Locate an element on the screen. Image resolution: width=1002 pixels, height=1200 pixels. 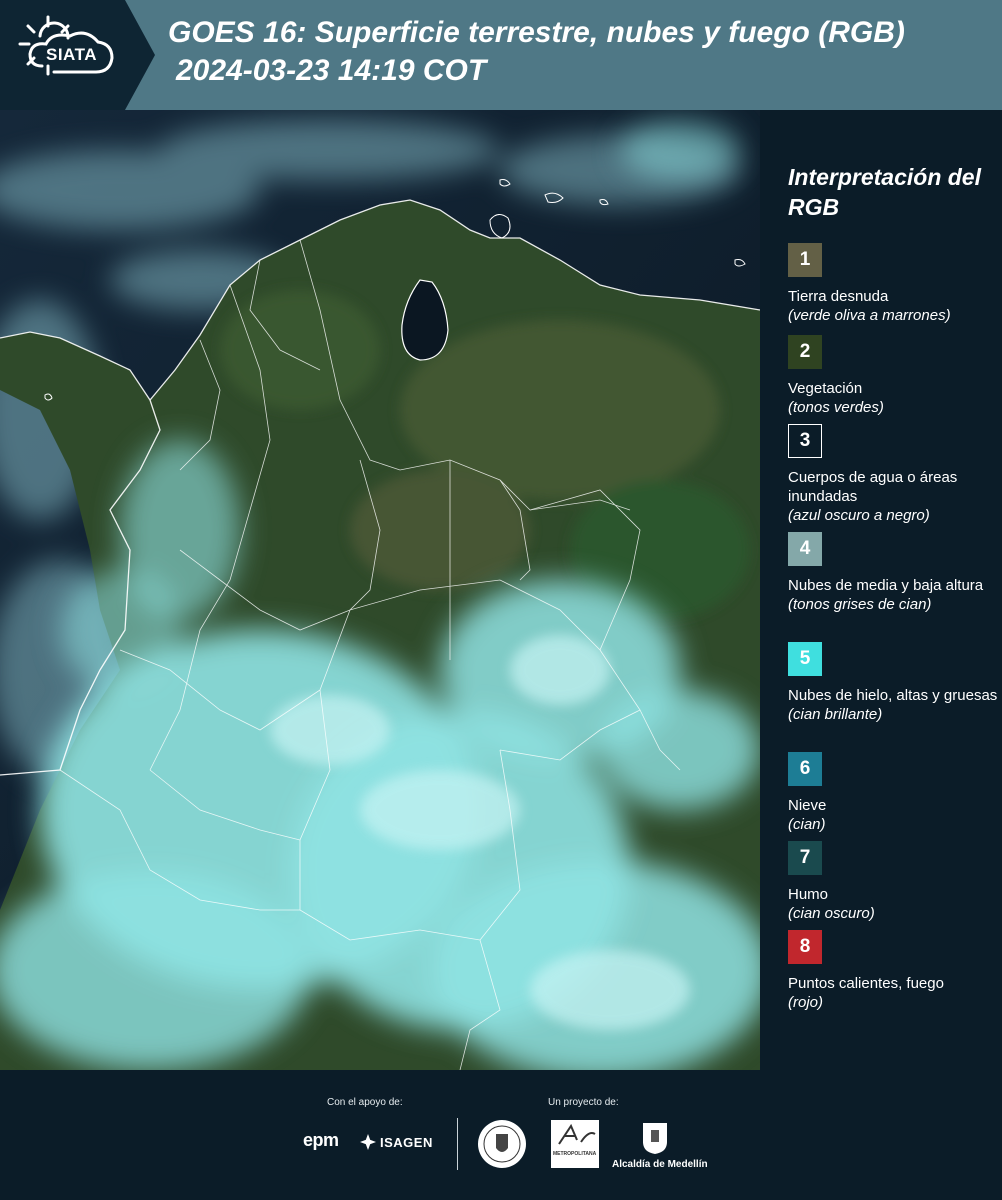
legend-label: Nieve is located at coordinates (807, 805).